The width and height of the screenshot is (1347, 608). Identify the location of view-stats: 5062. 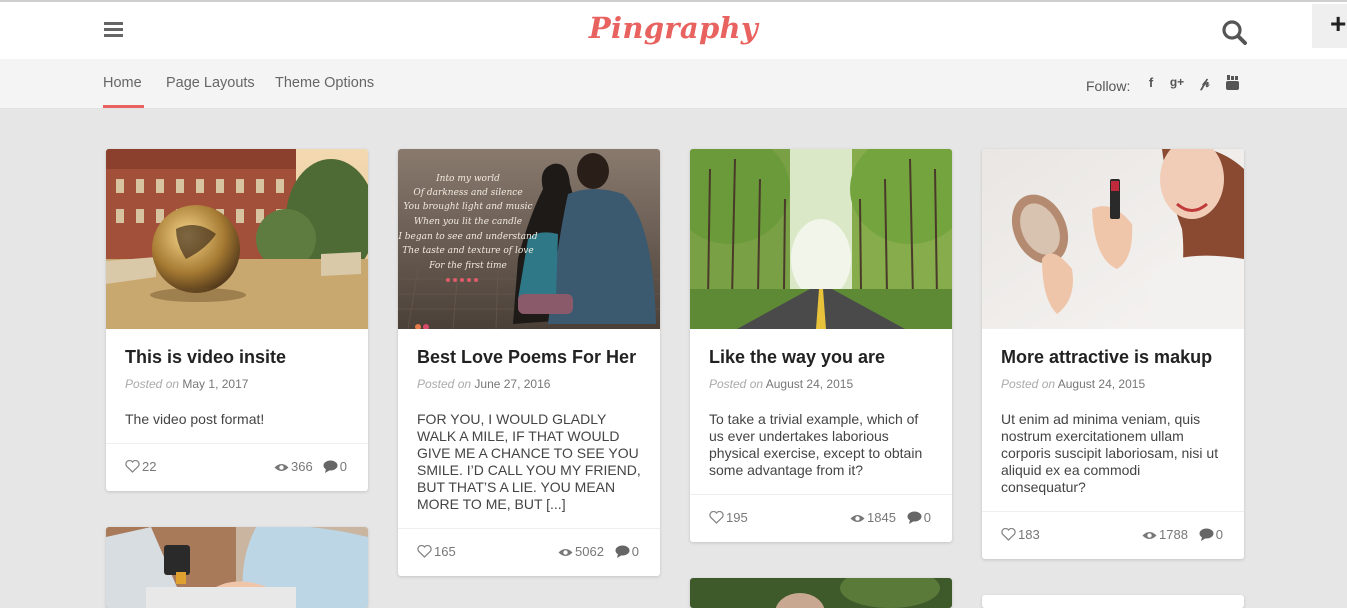
(581, 551).